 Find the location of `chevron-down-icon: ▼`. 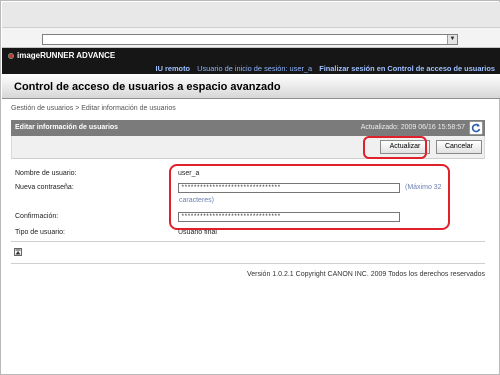

chevron-down-icon: ▼ is located at coordinates (452, 39).